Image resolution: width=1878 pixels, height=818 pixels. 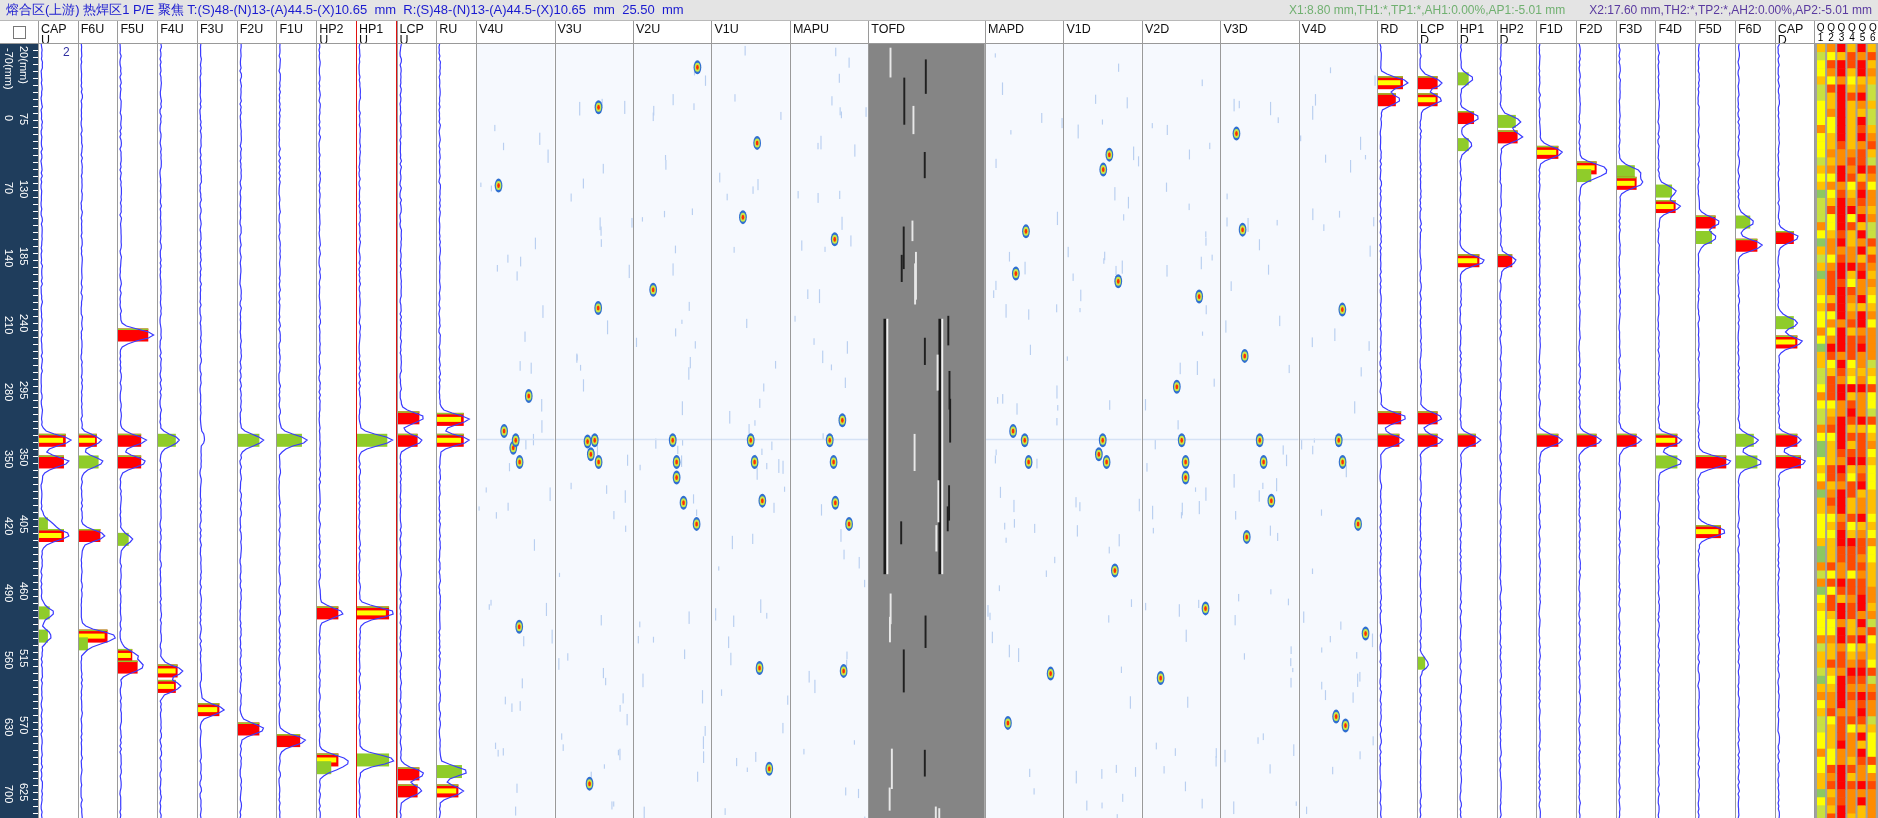 What do you see at coordinates (24, 119) in the screenshot?
I see `ruler-label: 75` at bounding box center [24, 119].